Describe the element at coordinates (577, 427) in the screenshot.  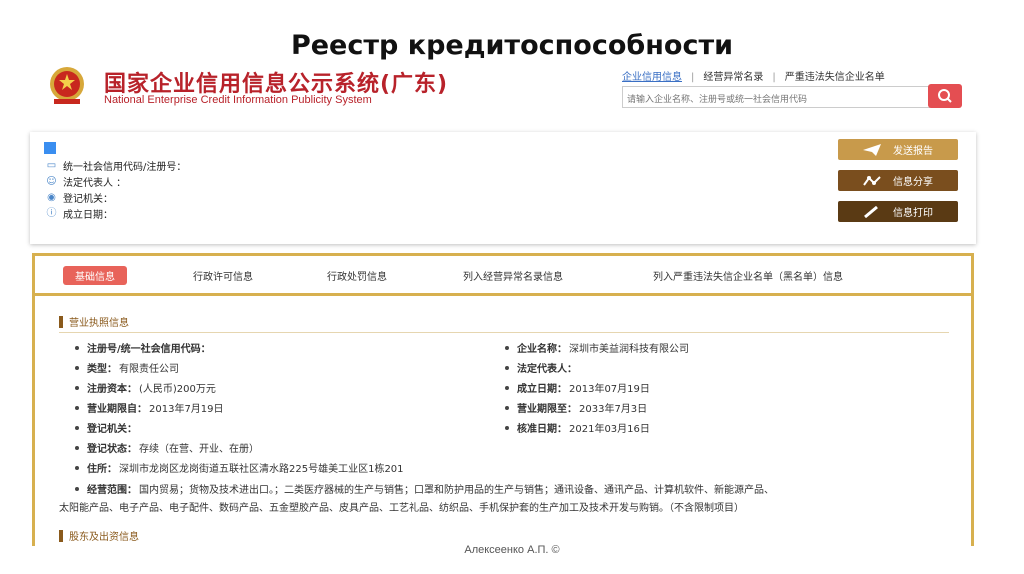
I see `field-approval-date: 核准日期： 2021年03月16日` at that location.